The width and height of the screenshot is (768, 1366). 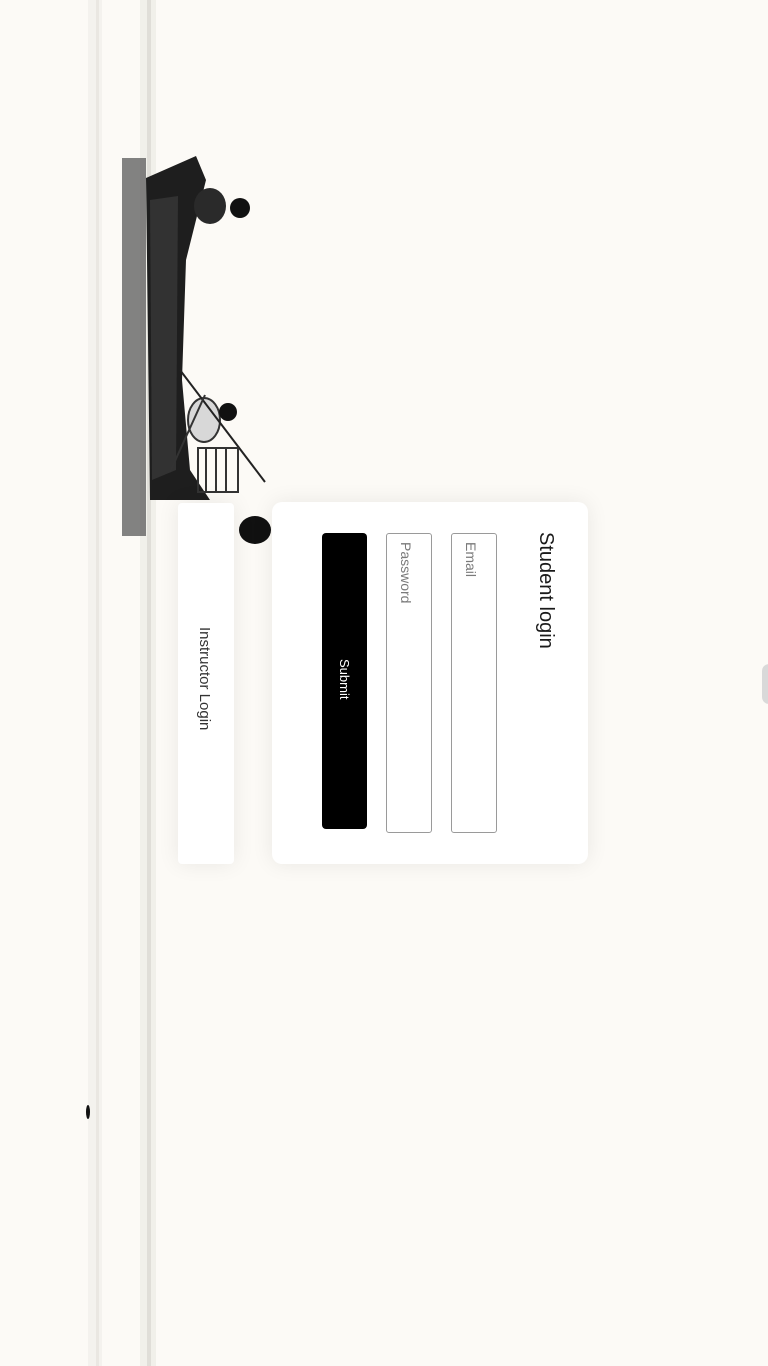 What do you see at coordinates (546, 590) in the screenshot?
I see `login-title: Student login` at bounding box center [546, 590].